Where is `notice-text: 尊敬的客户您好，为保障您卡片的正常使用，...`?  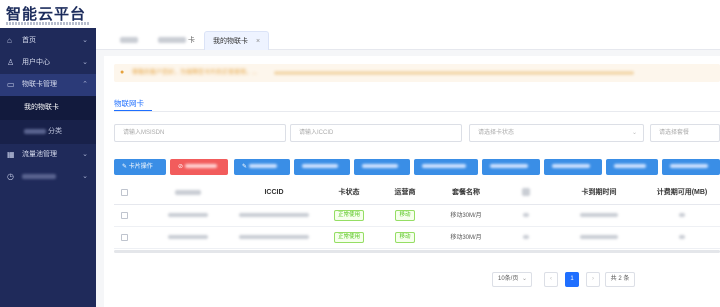 notice-text: 尊敬的客户您好，为保障您卡片的正常使用，... is located at coordinates (195, 73).